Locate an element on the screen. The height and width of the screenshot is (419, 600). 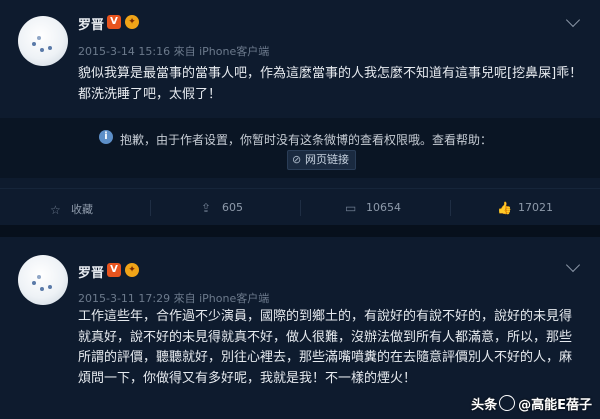
web-link-label: 网页链接 is located at coordinates (327, 159).